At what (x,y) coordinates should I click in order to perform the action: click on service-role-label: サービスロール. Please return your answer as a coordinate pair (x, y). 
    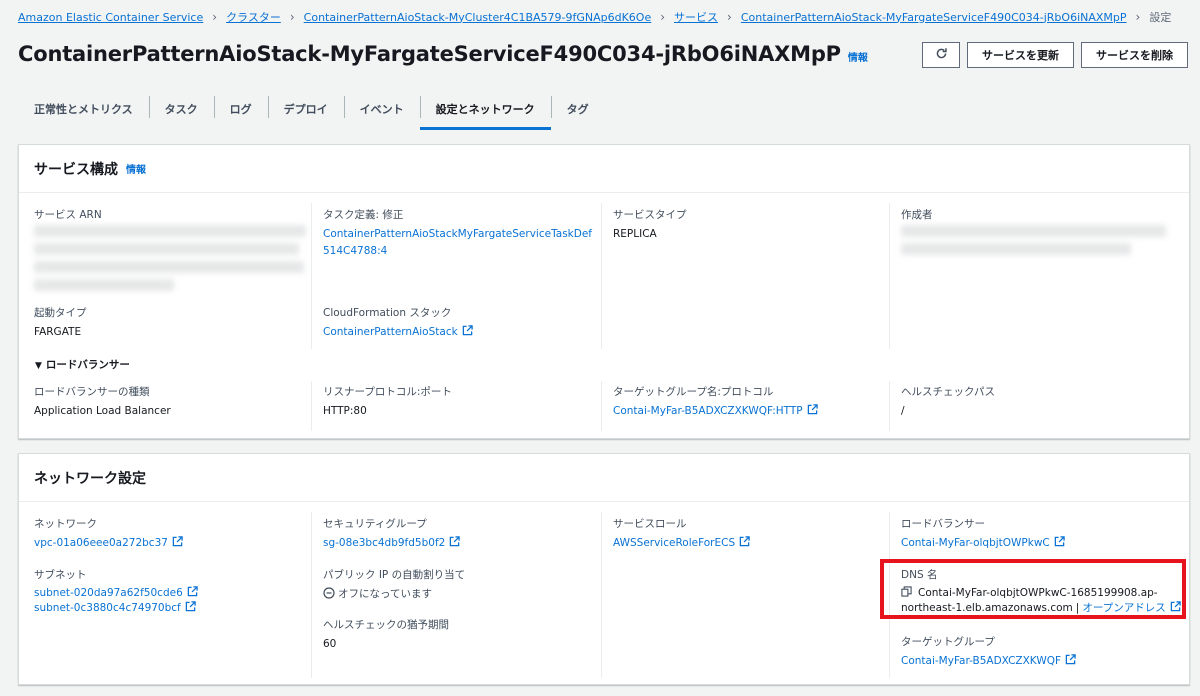
    Looking at the image, I should click on (650, 524).